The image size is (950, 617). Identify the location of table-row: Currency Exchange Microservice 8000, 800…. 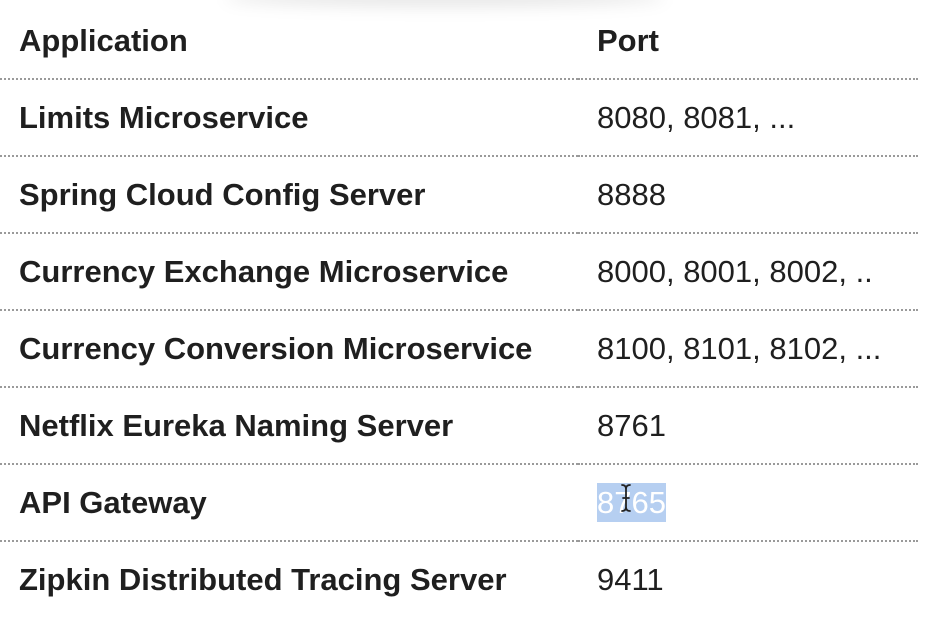
(459, 272).